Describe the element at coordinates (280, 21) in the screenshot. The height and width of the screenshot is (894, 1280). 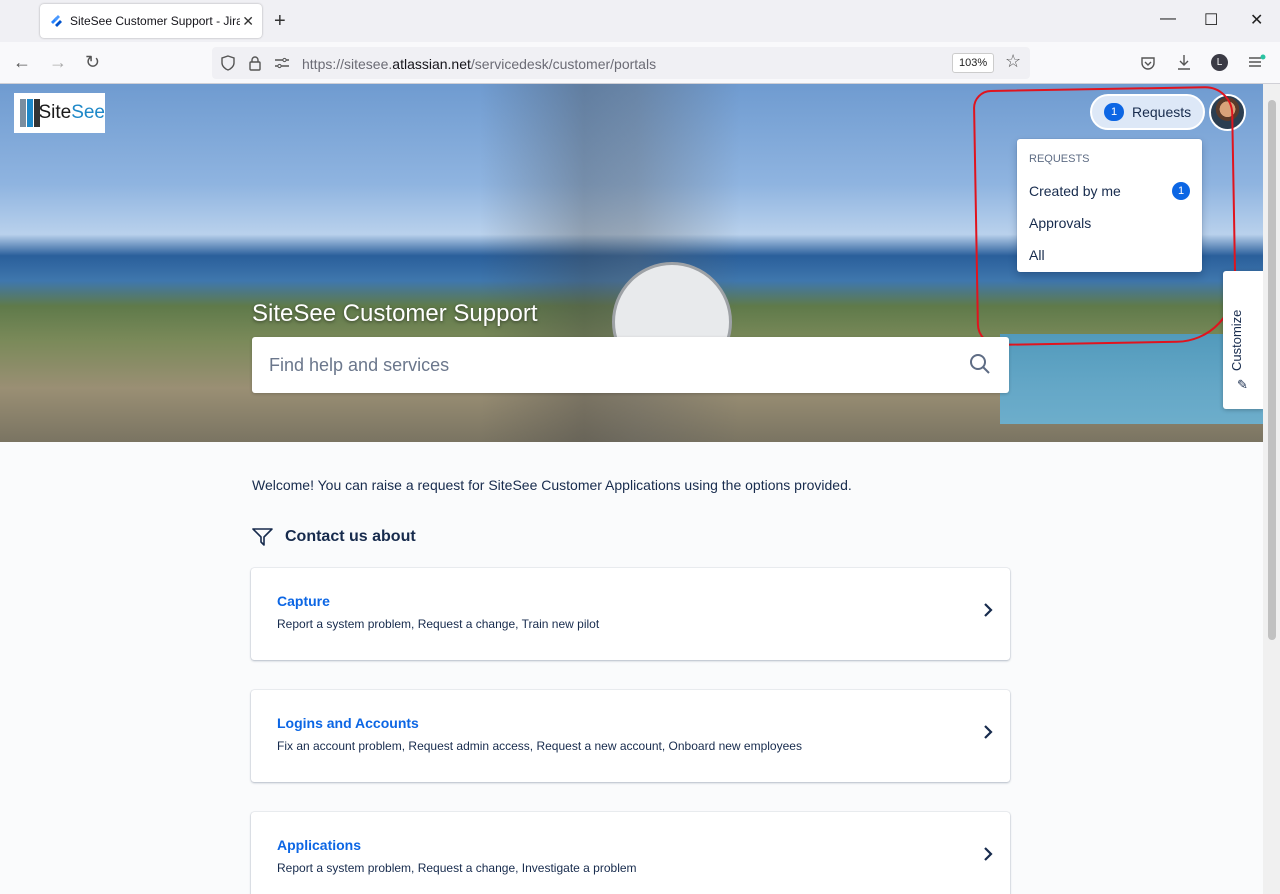
I see `new-tab-button: +` at that location.